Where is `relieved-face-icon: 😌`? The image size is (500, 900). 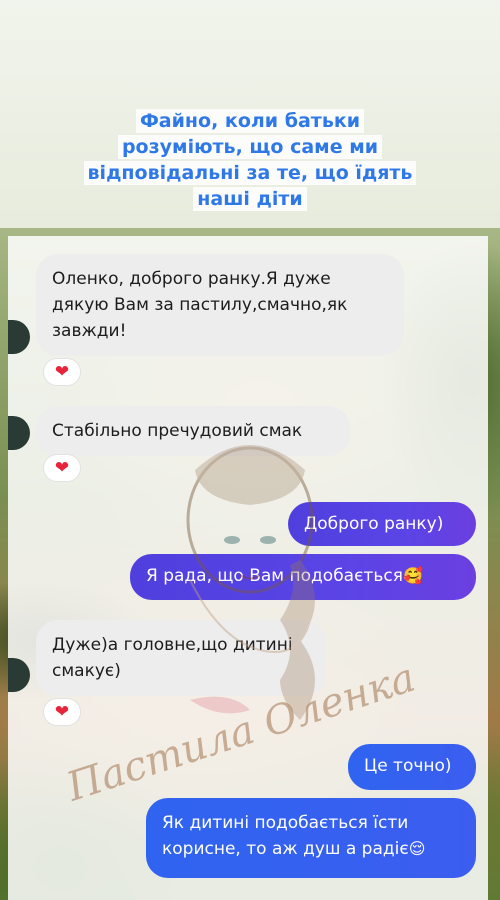 relieved-face-icon: 😌 is located at coordinates (417, 848).